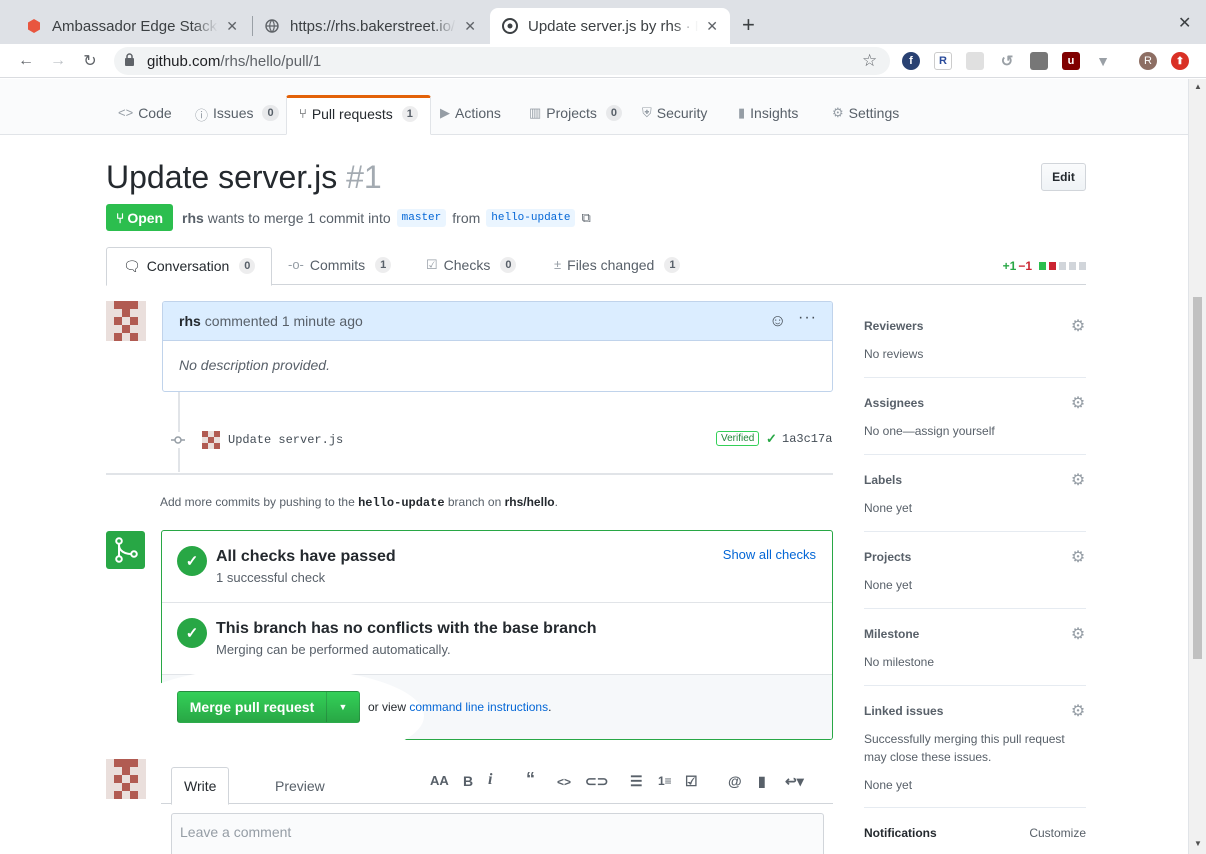  I want to click on task-list-icon: ☑, so click(691, 781).